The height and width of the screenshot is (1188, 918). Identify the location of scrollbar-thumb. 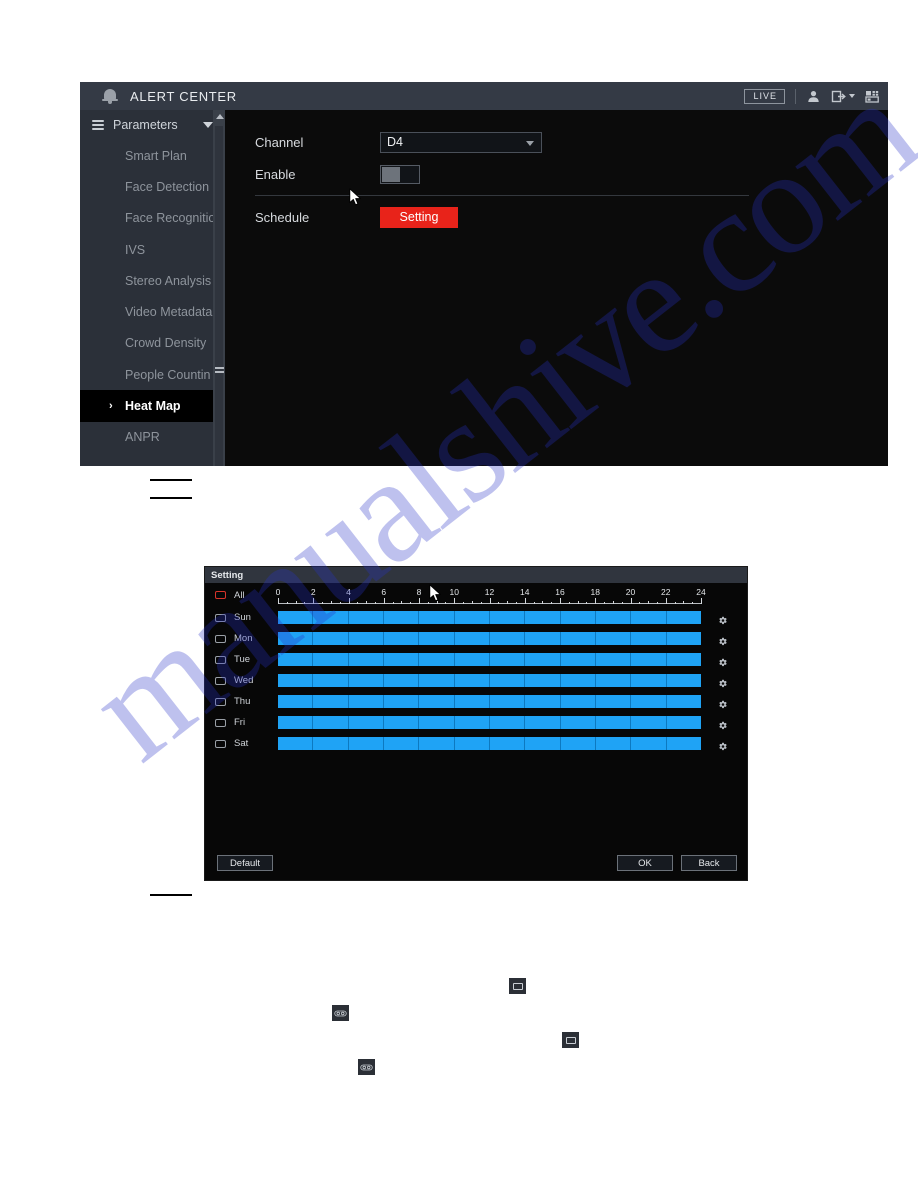
(219, 369).